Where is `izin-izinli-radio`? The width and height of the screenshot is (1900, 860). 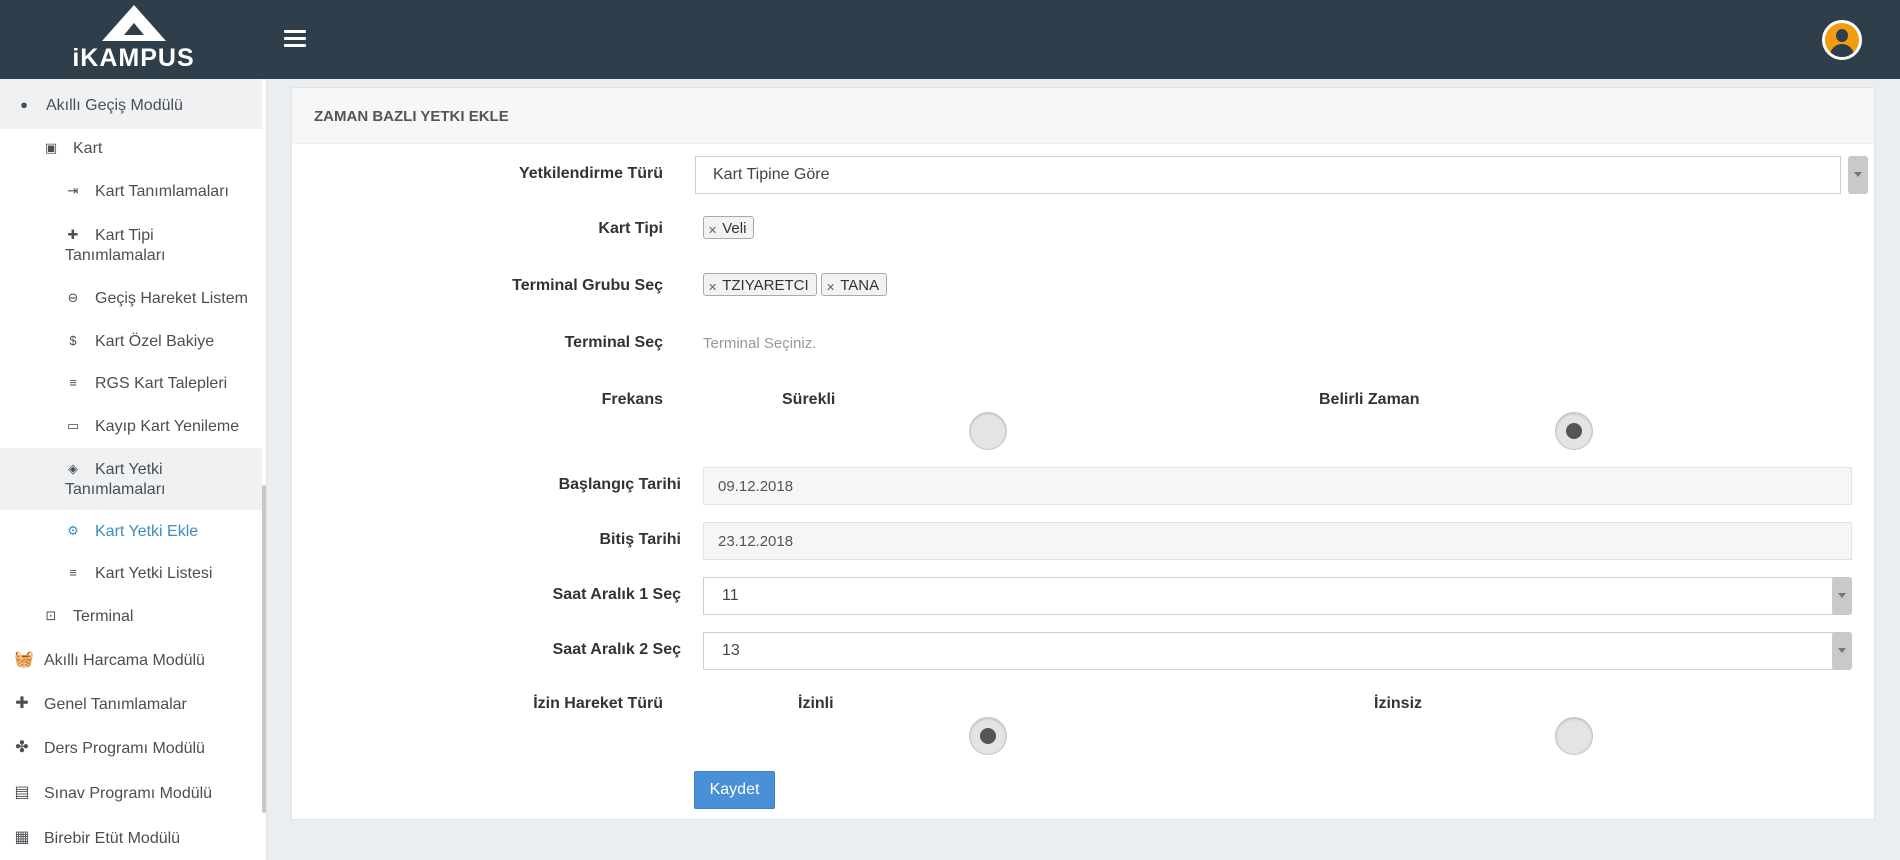
izin-izinli-radio is located at coordinates (988, 736).